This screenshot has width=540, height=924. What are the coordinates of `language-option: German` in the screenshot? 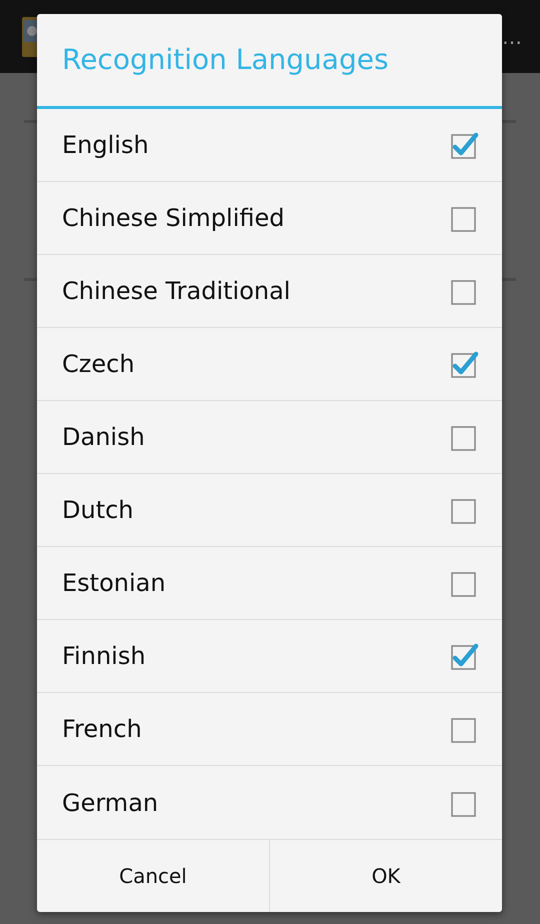 It's located at (269, 803).